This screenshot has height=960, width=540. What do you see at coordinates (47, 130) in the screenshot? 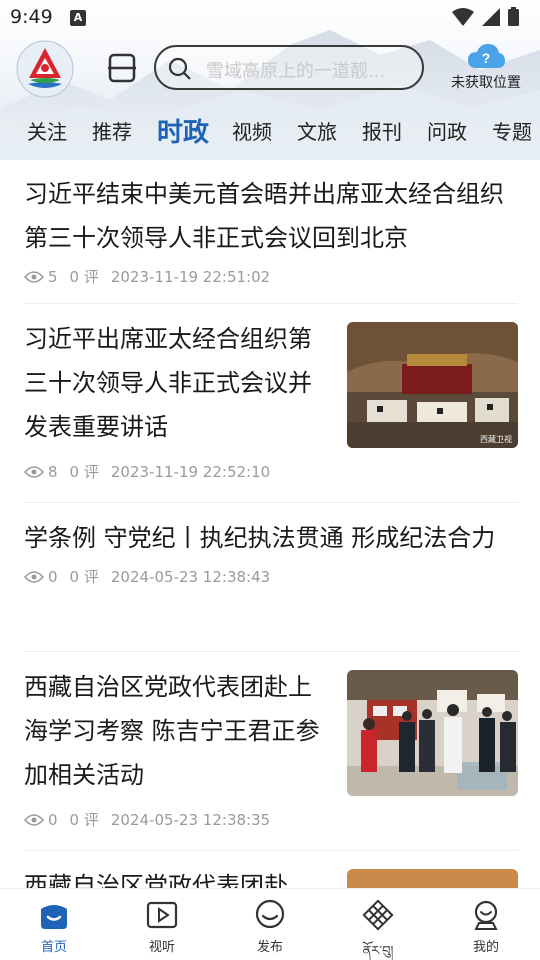
I see `tab-follow: 关注` at bounding box center [47, 130].